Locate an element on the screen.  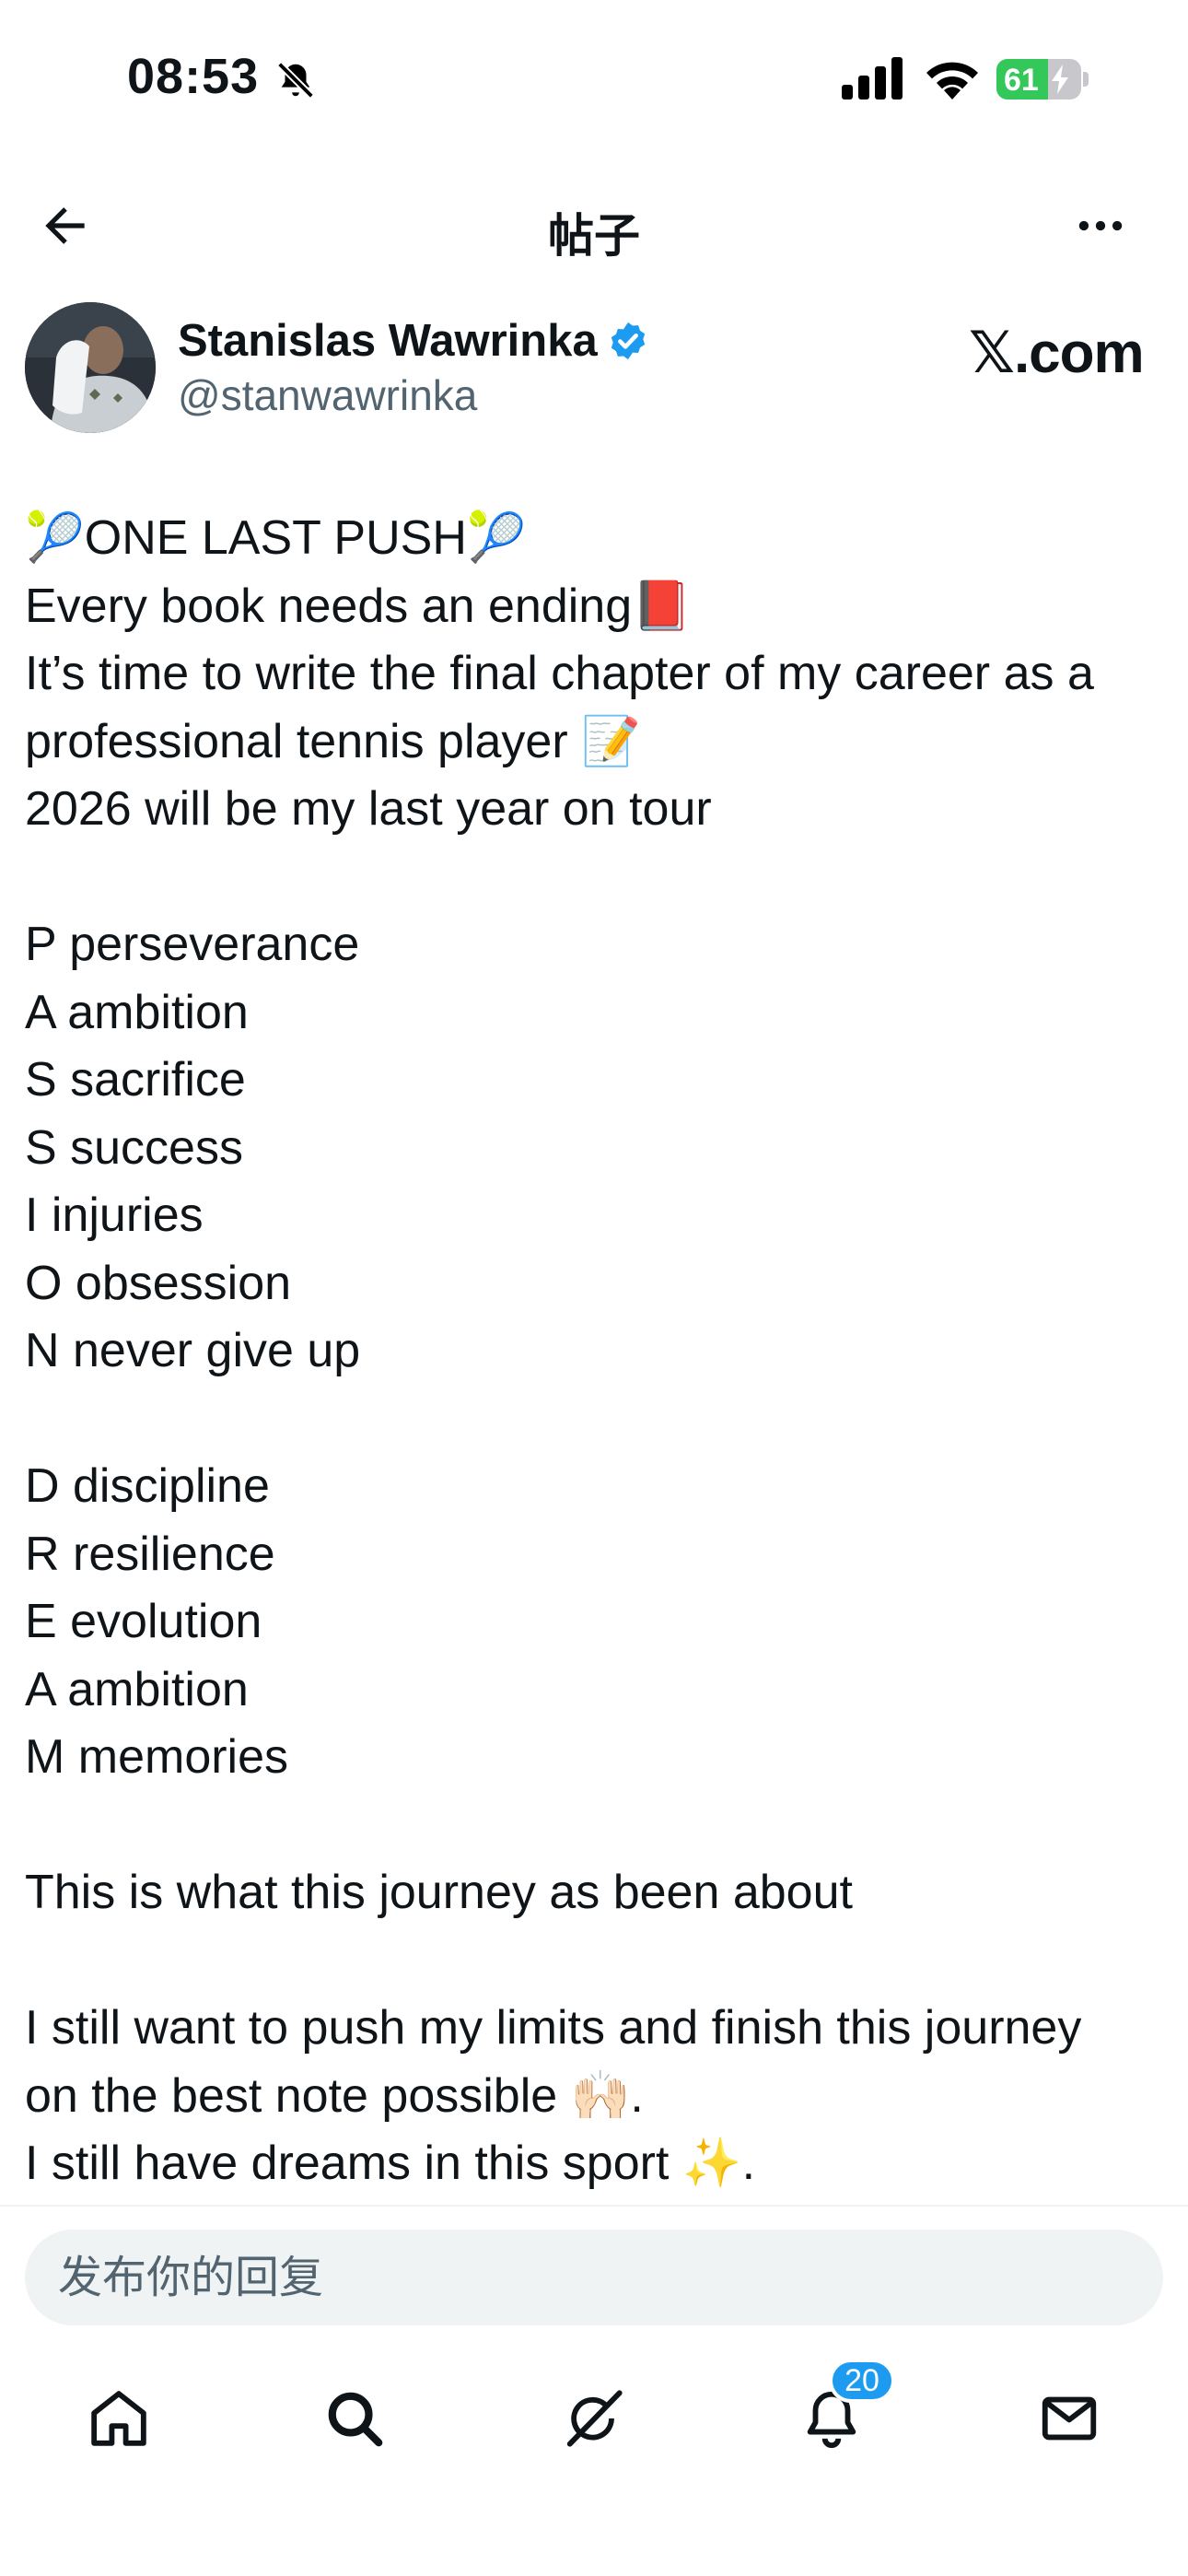
post-line: M memories is located at coordinates (157, 1757).